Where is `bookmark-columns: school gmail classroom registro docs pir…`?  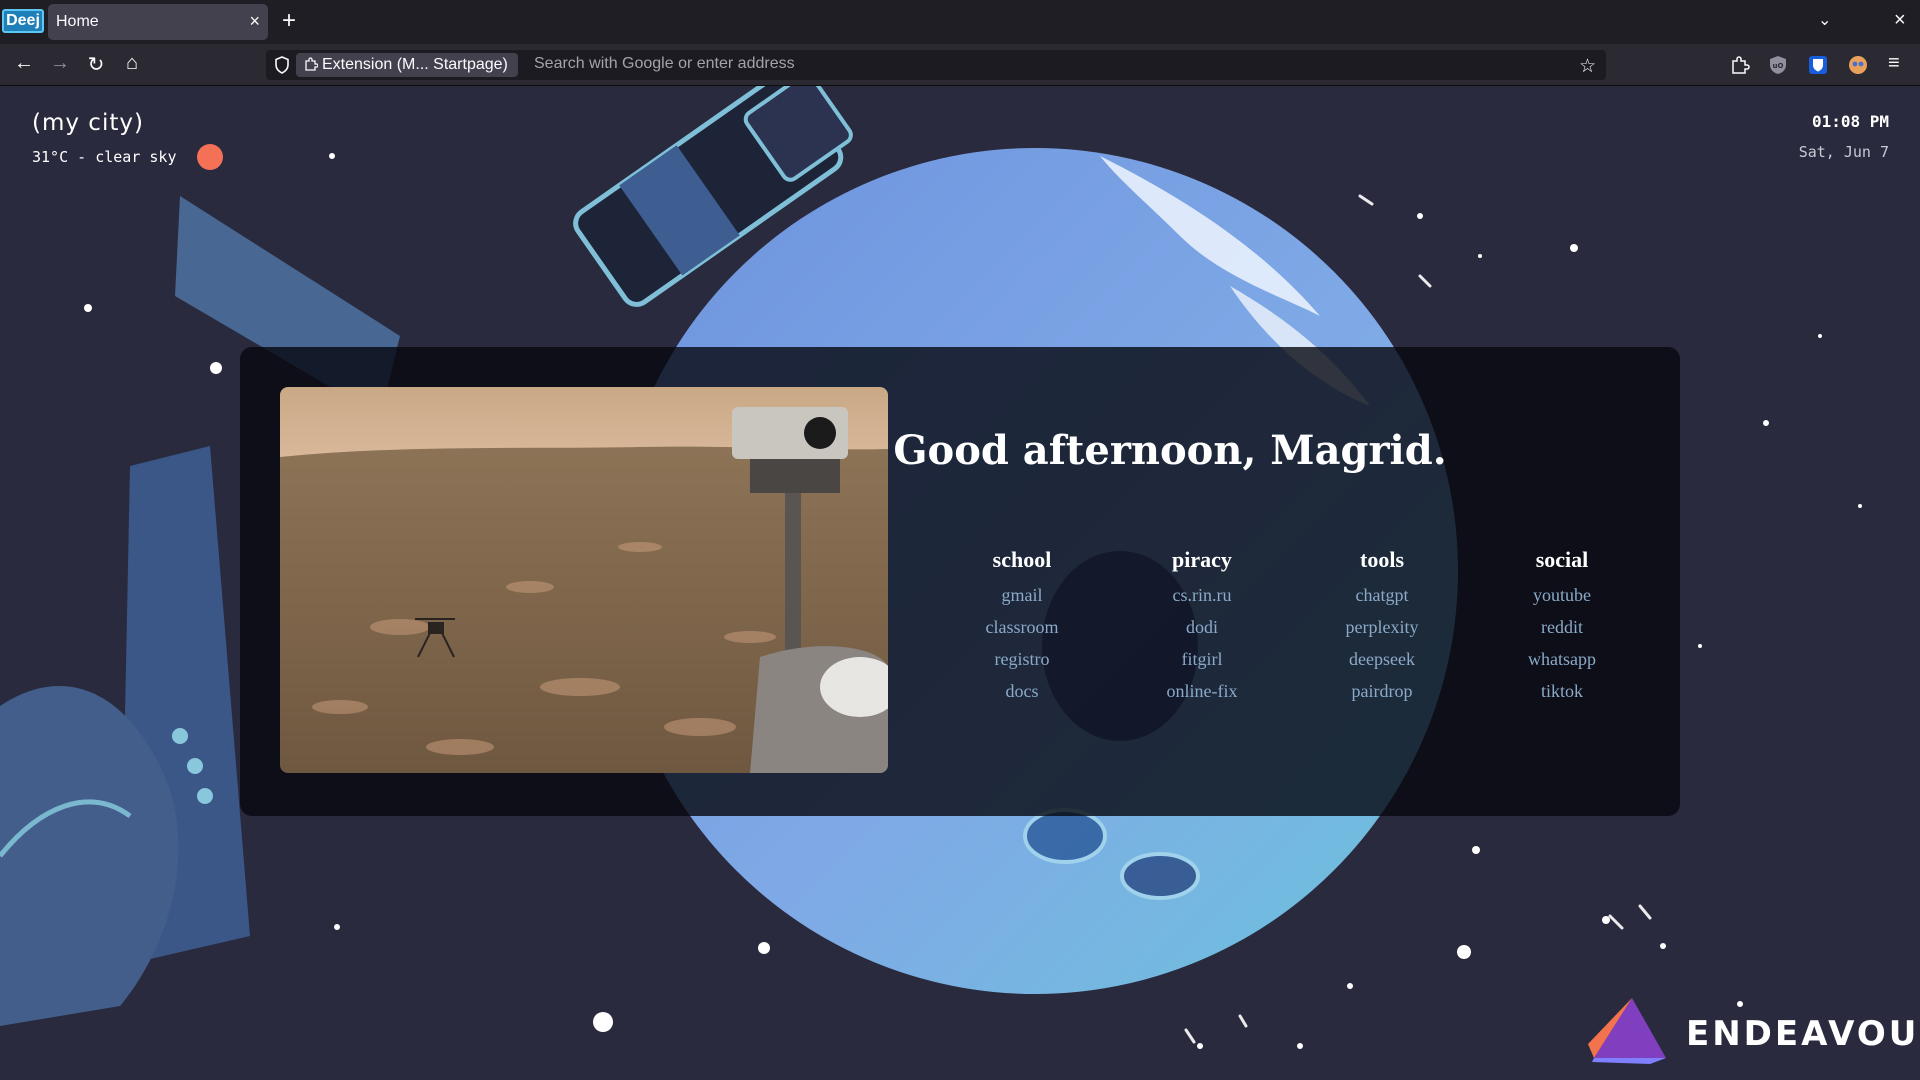 bookmark-columns: school gmail classroom registro docs pir… is located at coordinates (1292, 627).